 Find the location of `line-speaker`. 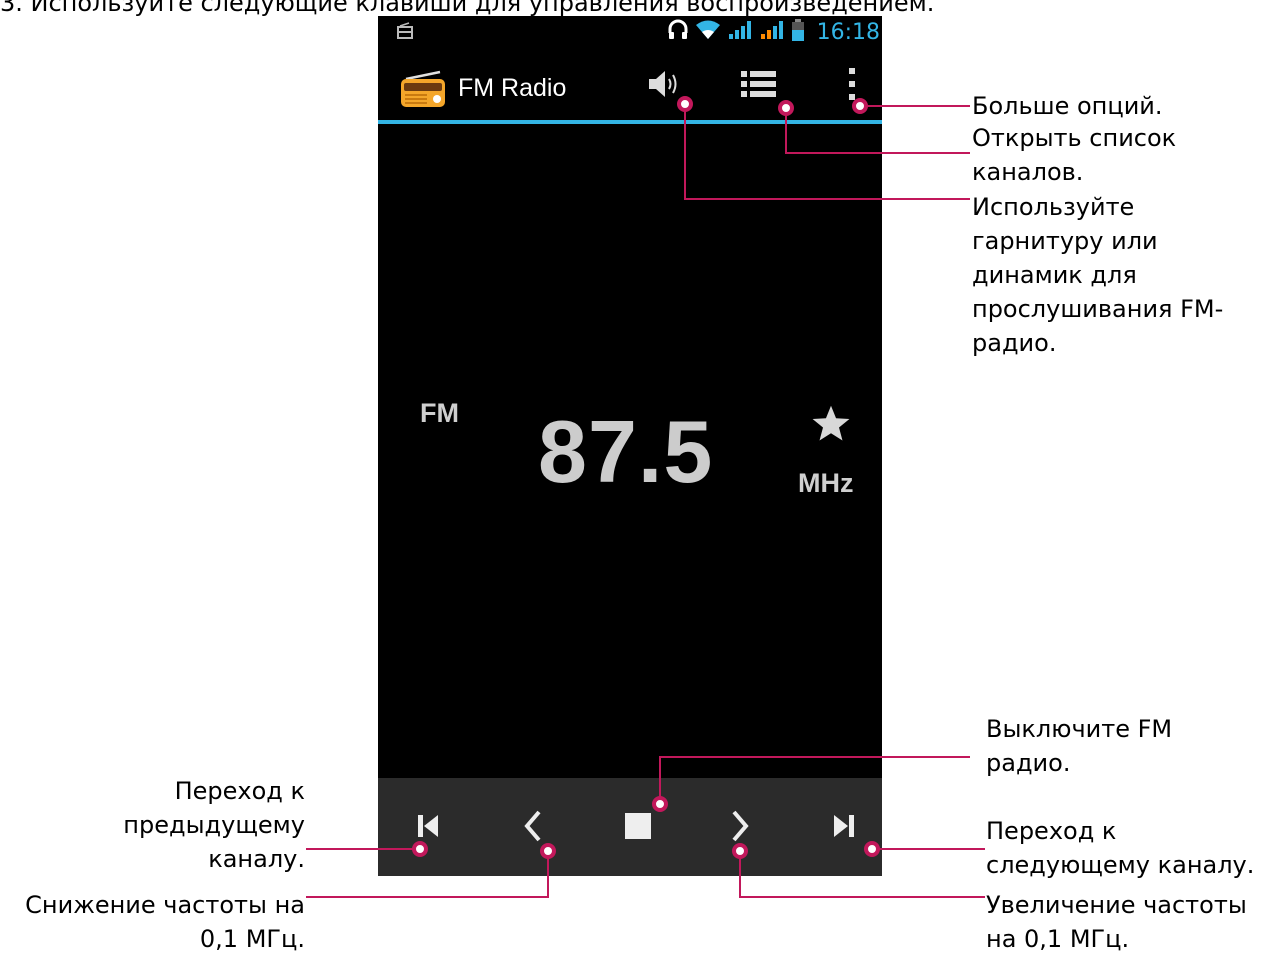

line-speaker is located at coordinates (827, 152).